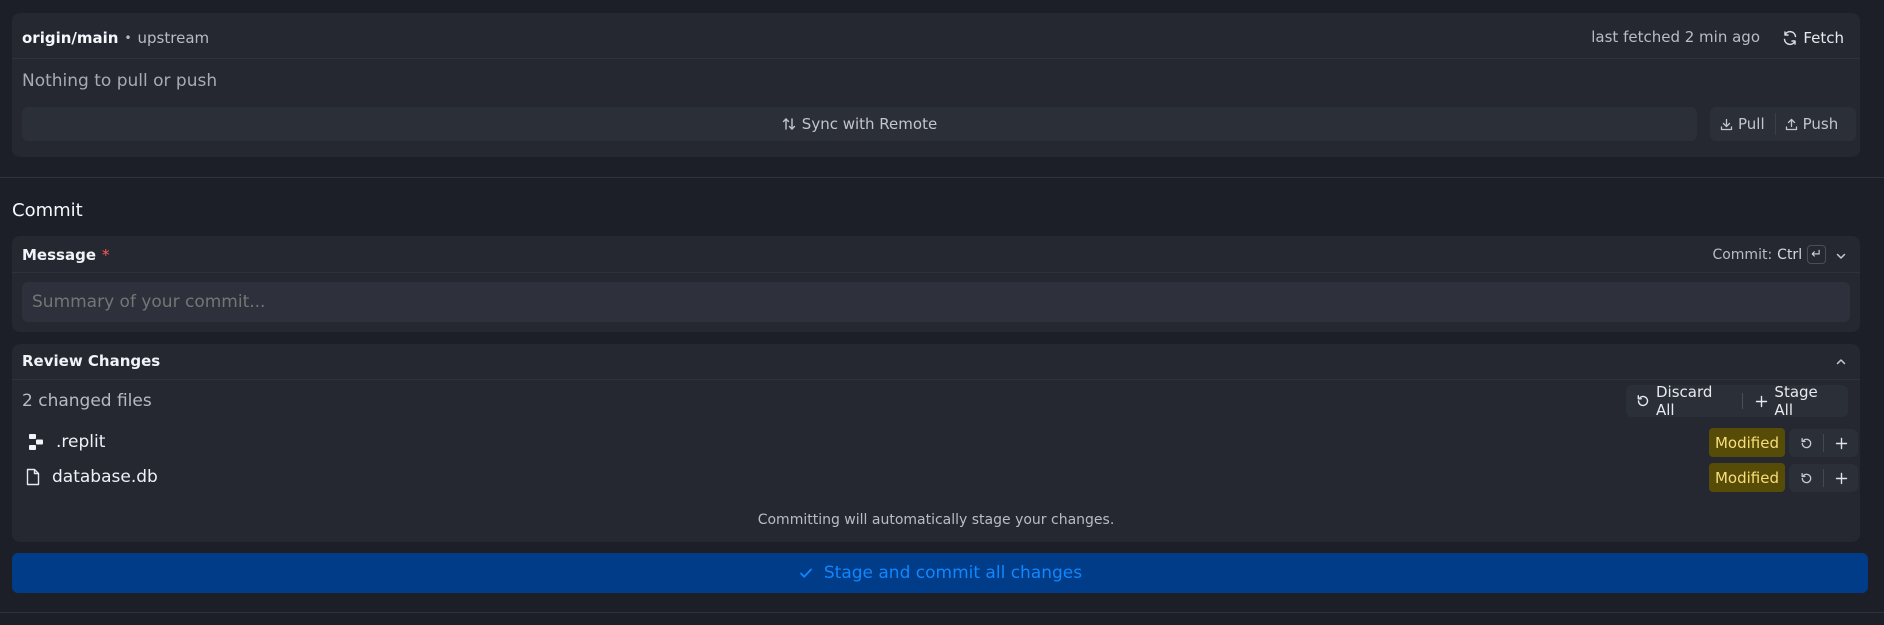 Image resolution: width=1884 pixels, height=625 pixels. I want to click on shortcut-label: Commit:, so click(1742, 254).